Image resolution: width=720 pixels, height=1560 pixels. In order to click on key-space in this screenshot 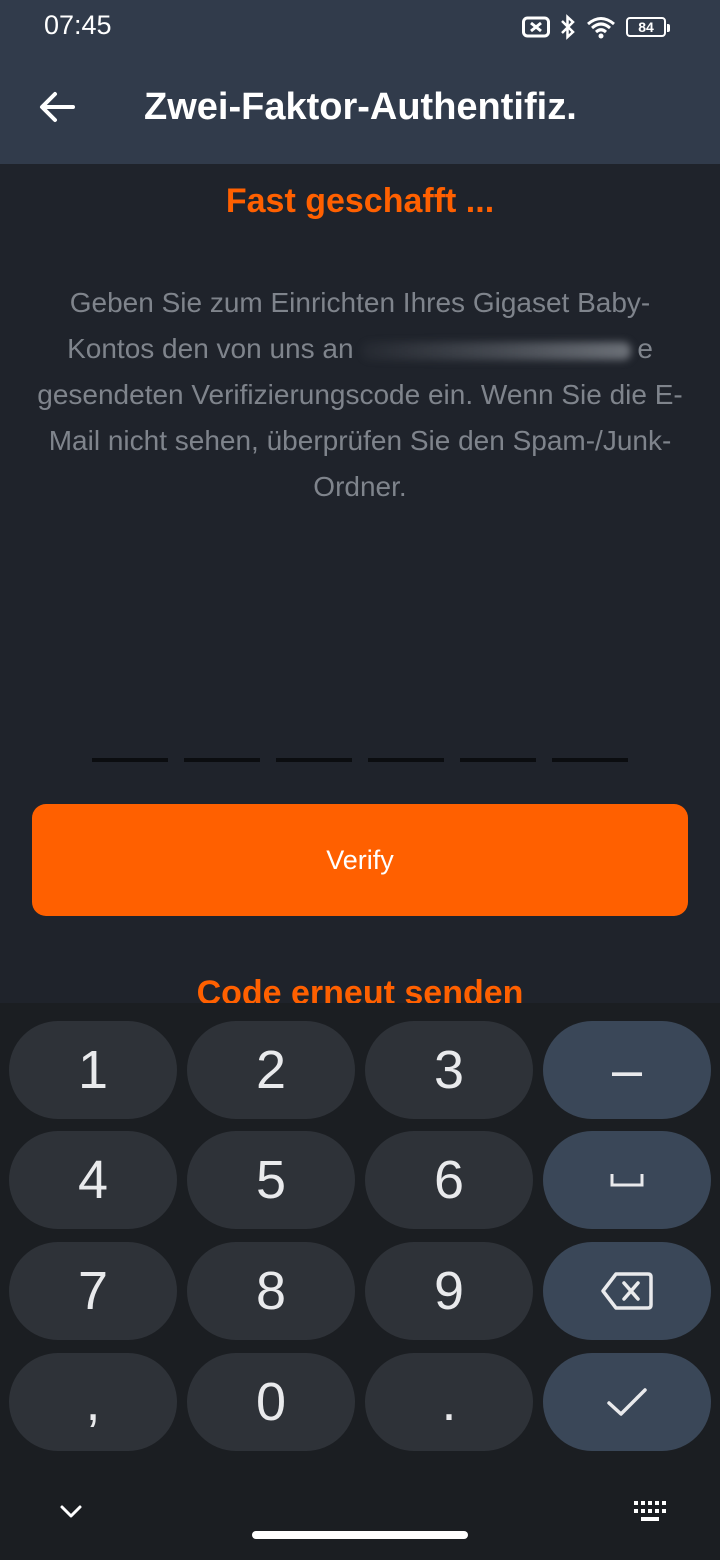, I will do `click(627, 1180)`.